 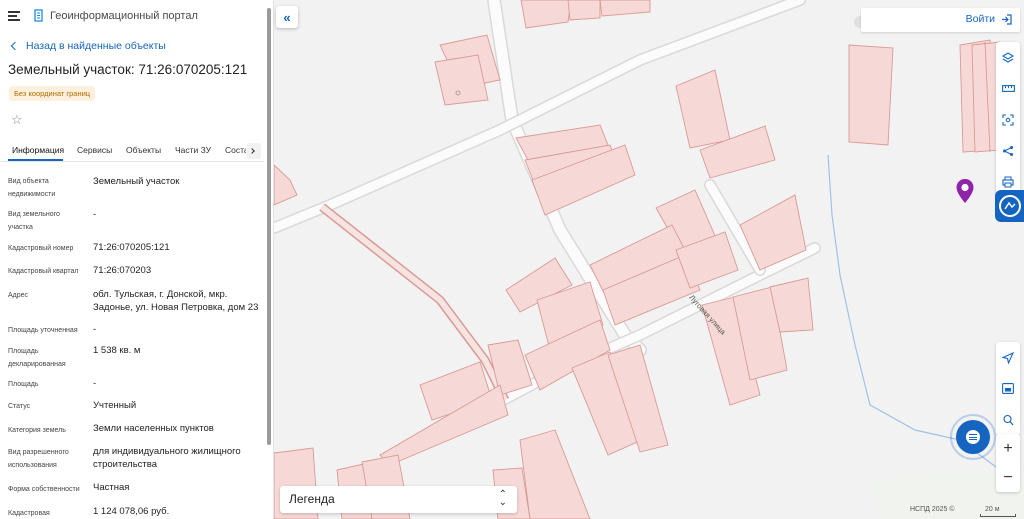 I want to click on login-arrow-icon, so click(x=1007, y=19).